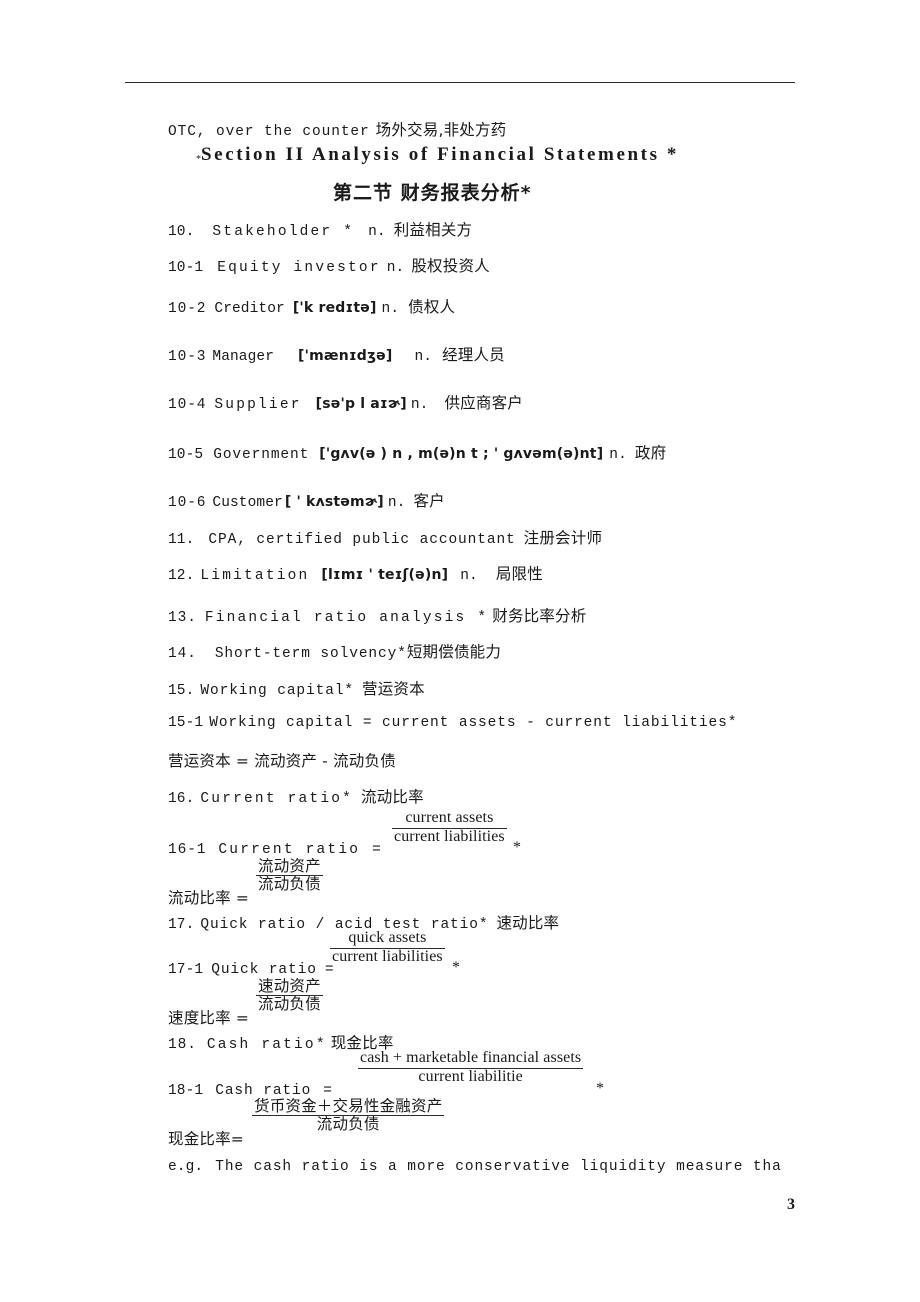  What do you see at coordinates (181, 232) in the screenshot?
I see `entry-10-number: 10.` at bounding box center [181, 232].